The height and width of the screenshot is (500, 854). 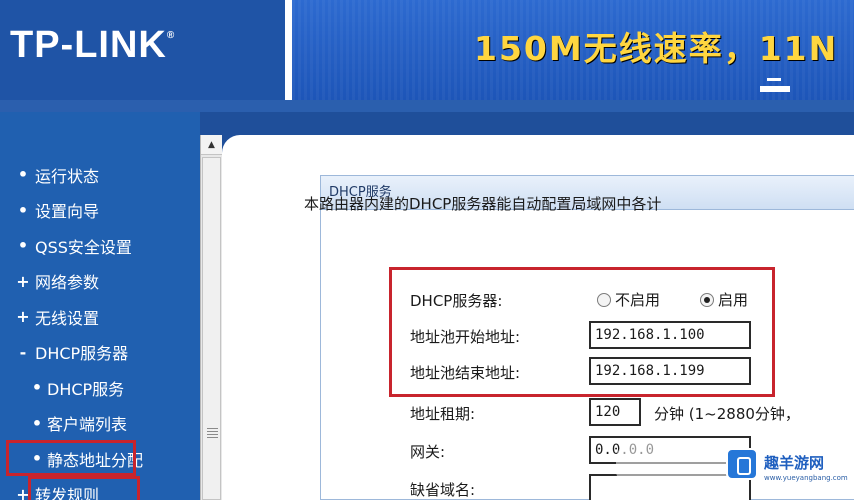 I want to click on sidebar-item-label: QSS安全设置, so click(x=83, y=247).